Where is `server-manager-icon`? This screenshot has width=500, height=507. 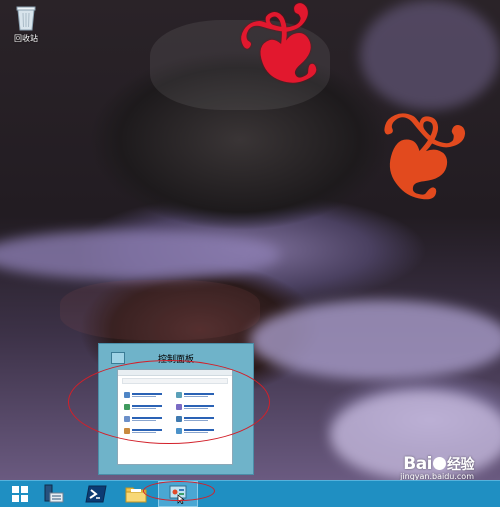 server-manager-icon is located at coordinates (54, 493).